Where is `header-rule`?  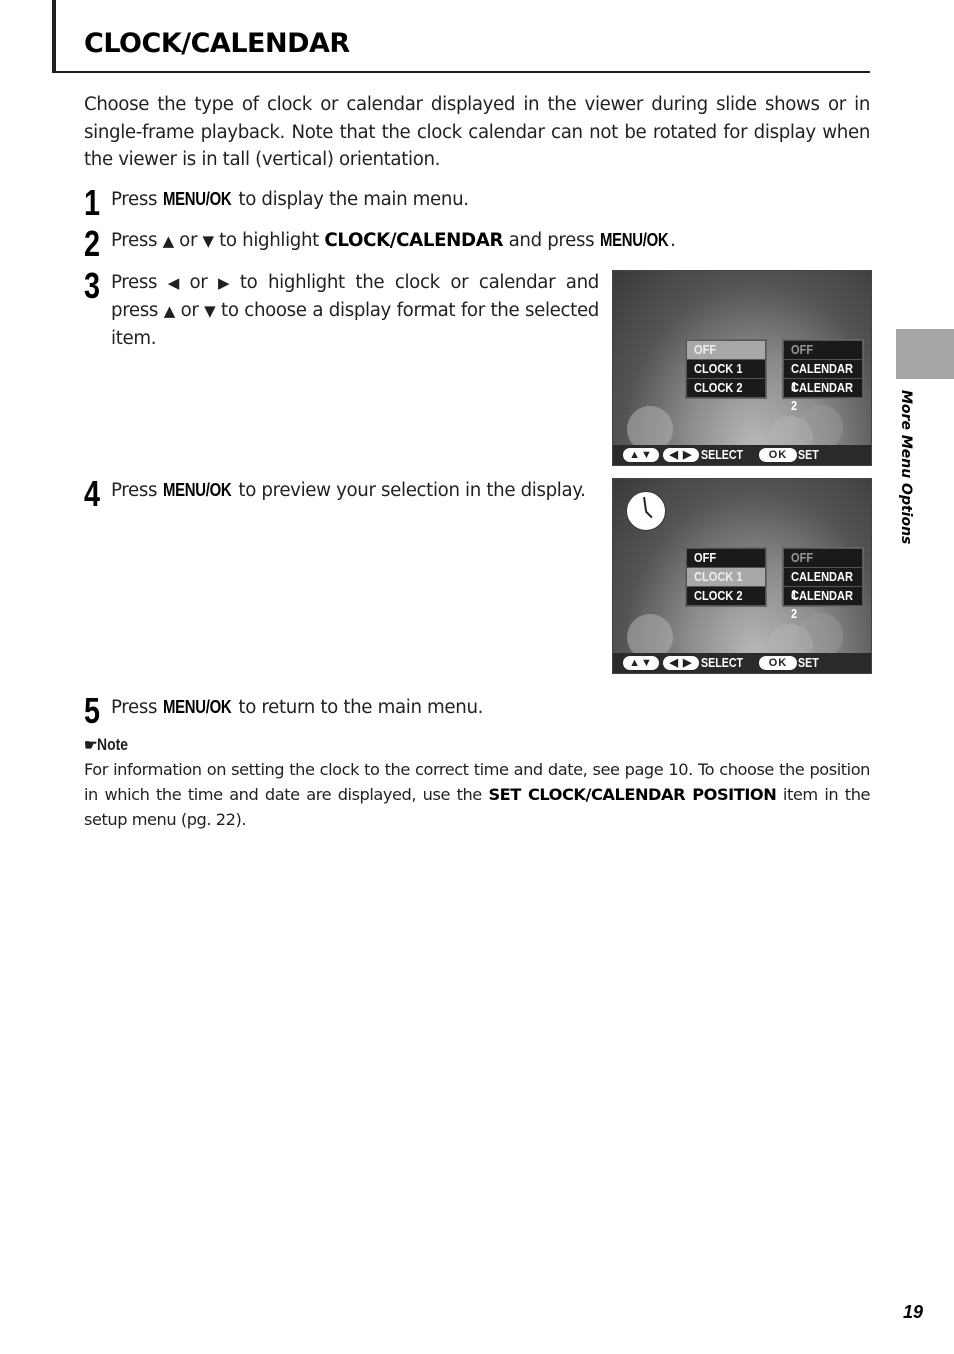
header-rule is located at coordinates (461, 72).